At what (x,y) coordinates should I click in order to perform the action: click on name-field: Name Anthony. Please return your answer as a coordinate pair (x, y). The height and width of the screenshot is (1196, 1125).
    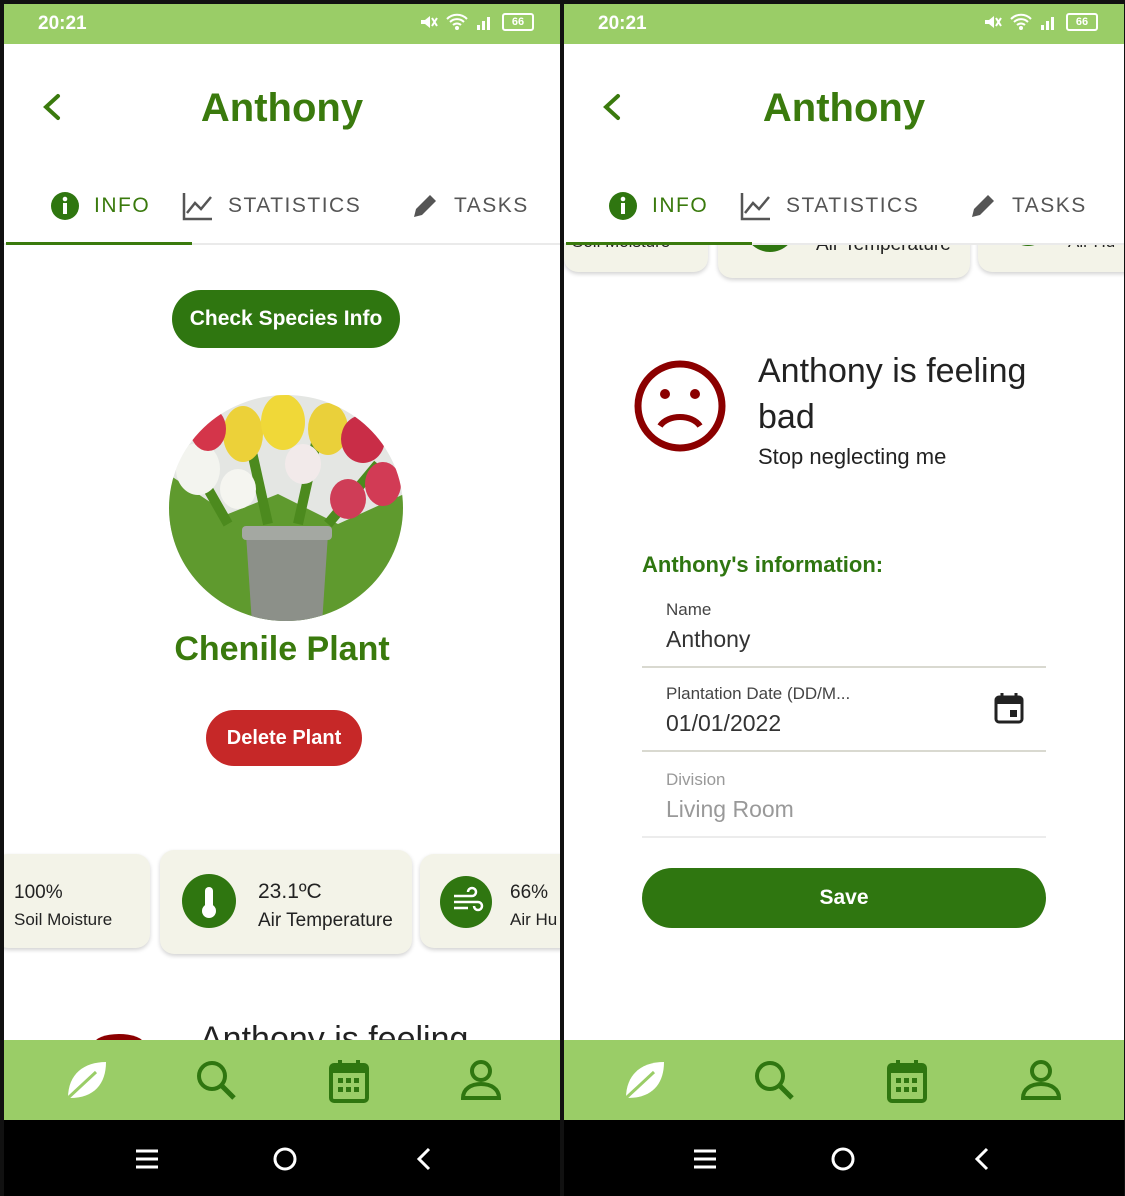
    Looking at the image, I should click on (844, 633).